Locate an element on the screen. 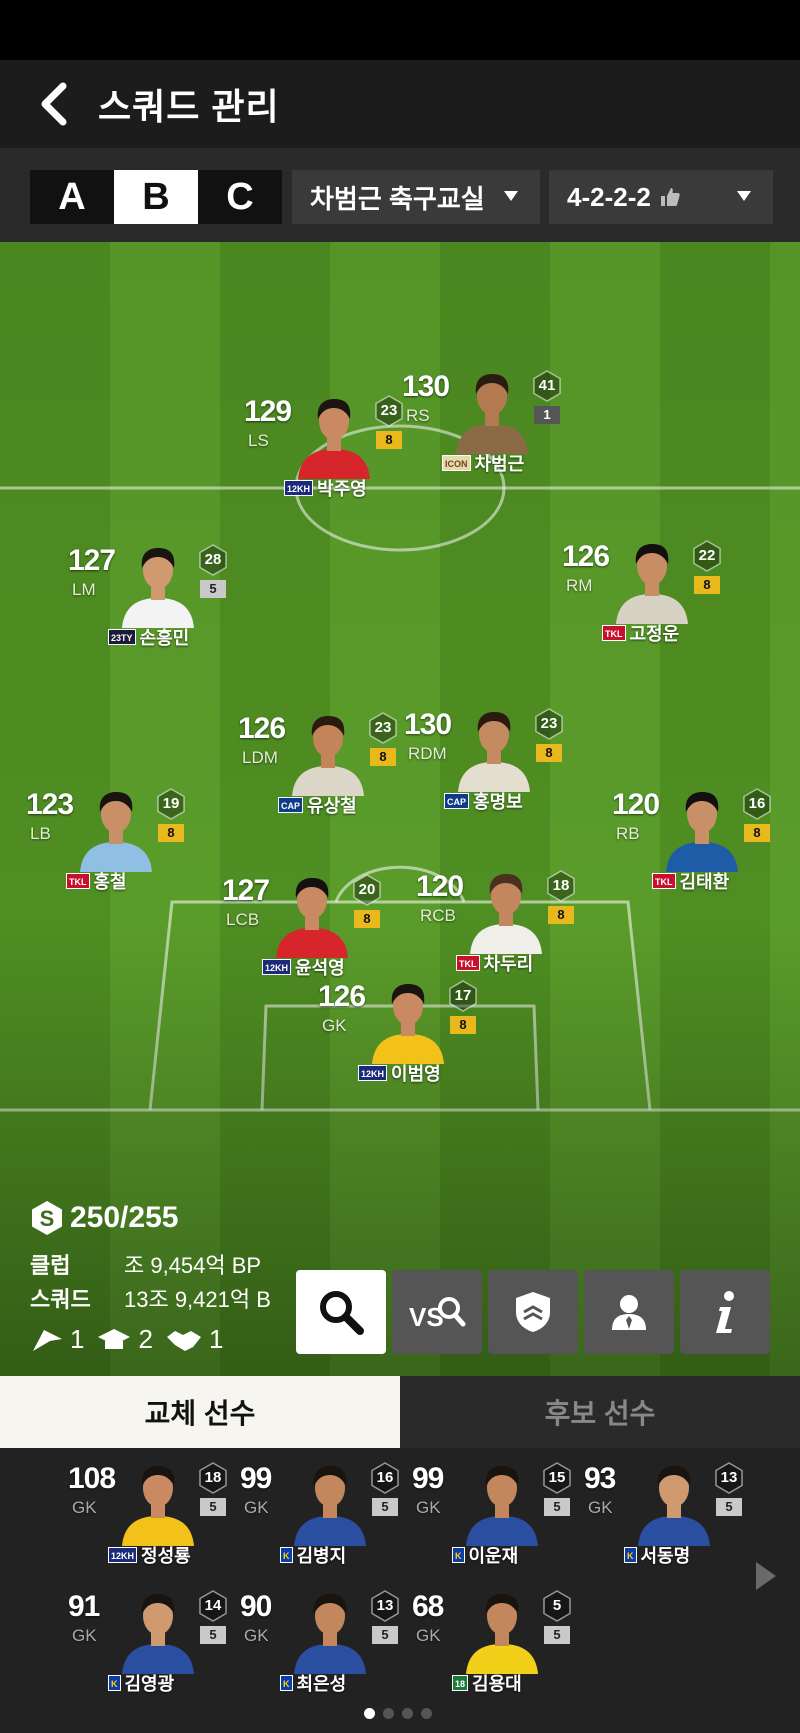 The width and height of the screenshot is (800, 1733). salary-cap: S 250/255 is located at coordinates (104, 1218).